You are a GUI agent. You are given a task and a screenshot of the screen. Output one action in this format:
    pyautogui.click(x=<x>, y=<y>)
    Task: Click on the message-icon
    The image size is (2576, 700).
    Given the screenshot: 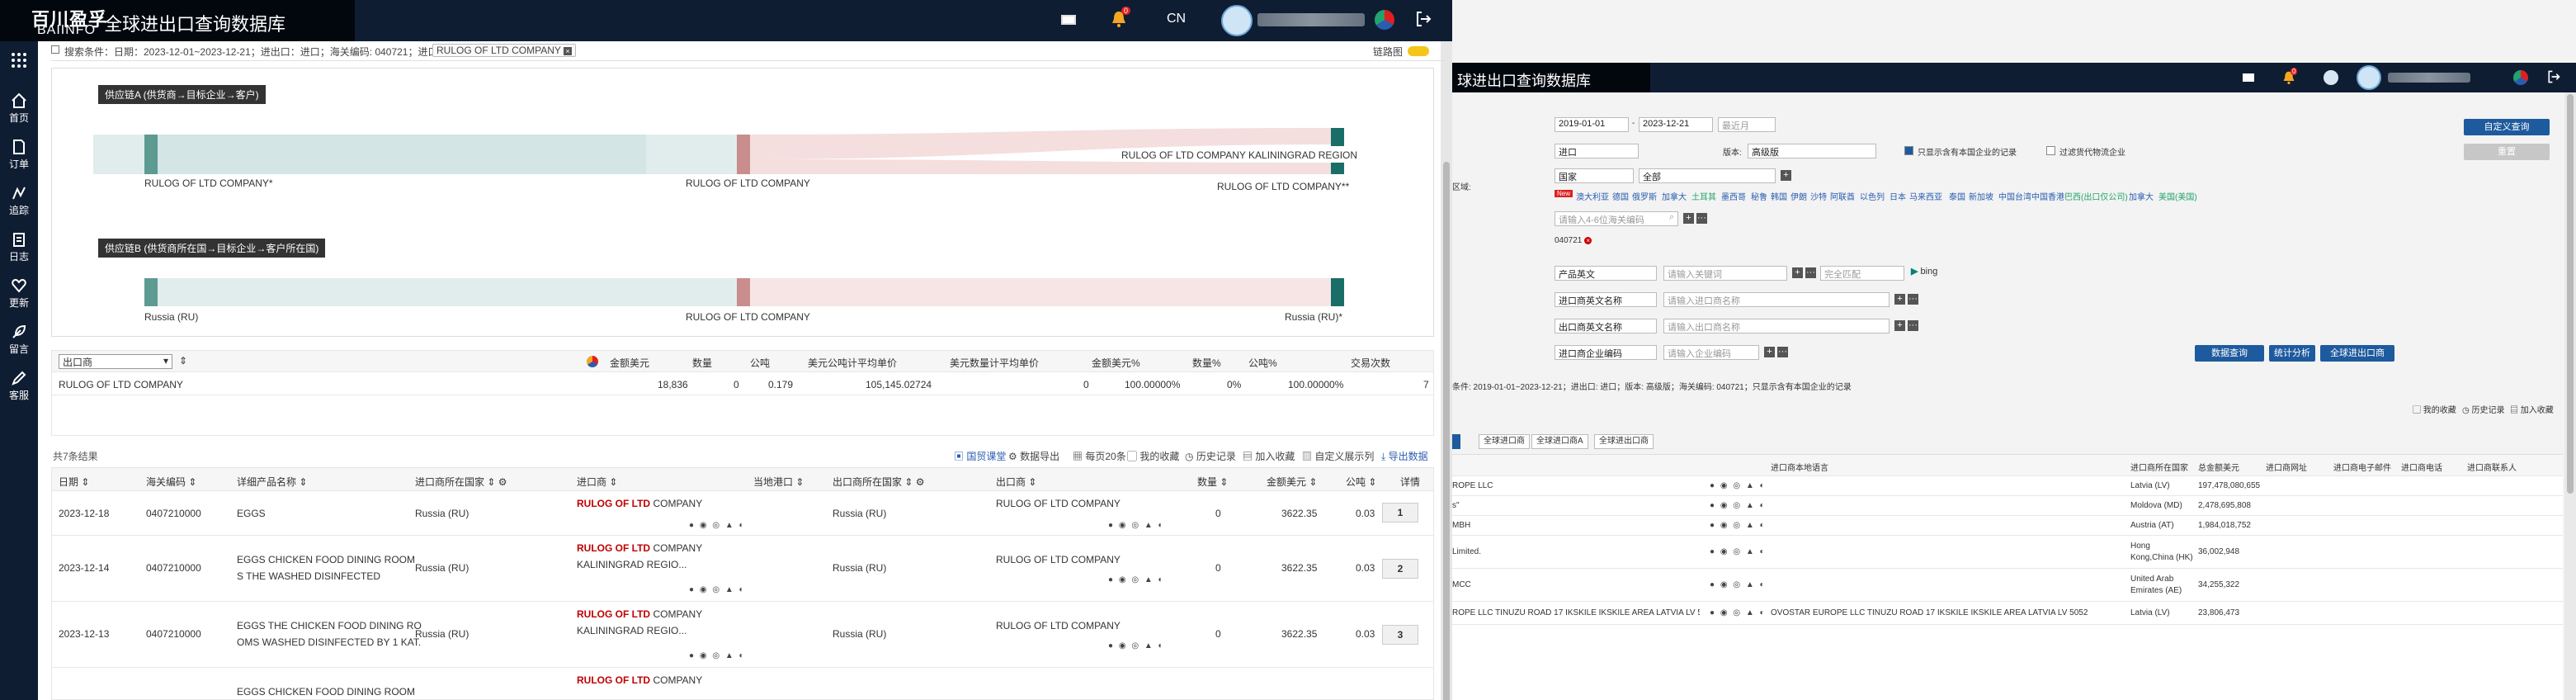 What is the action you would take?
    pyautogui.click(x=1068, y=20)
    